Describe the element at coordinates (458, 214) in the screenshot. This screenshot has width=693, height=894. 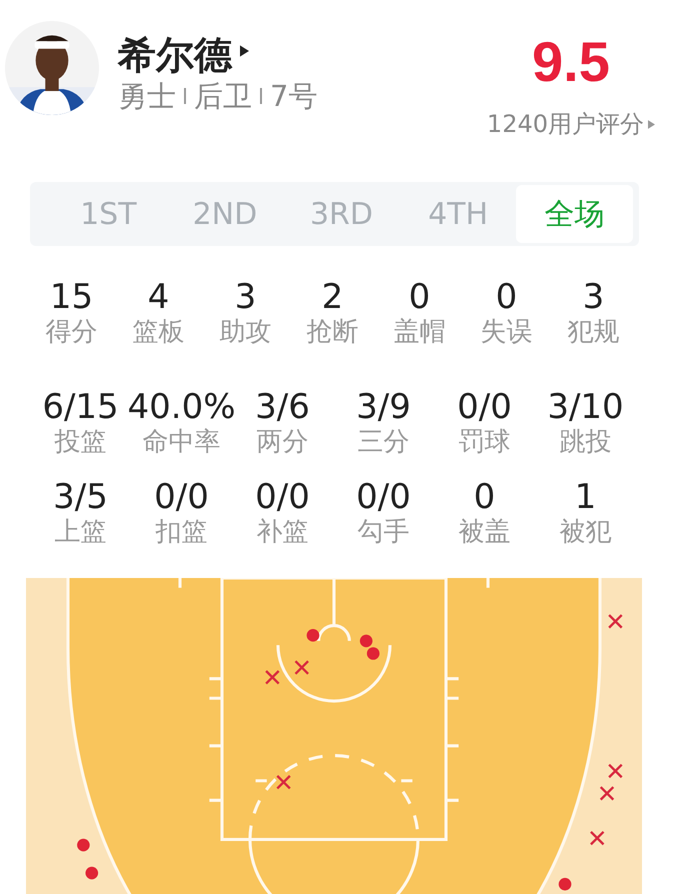
I see `period-tab: 4TH` at that location.